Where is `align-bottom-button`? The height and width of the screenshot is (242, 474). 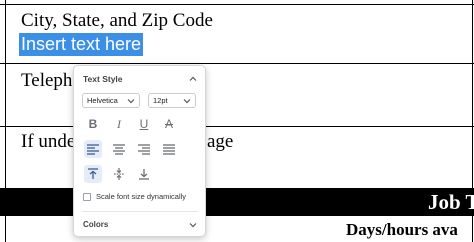 align-bottom-button is located at coordinates (144, 174).